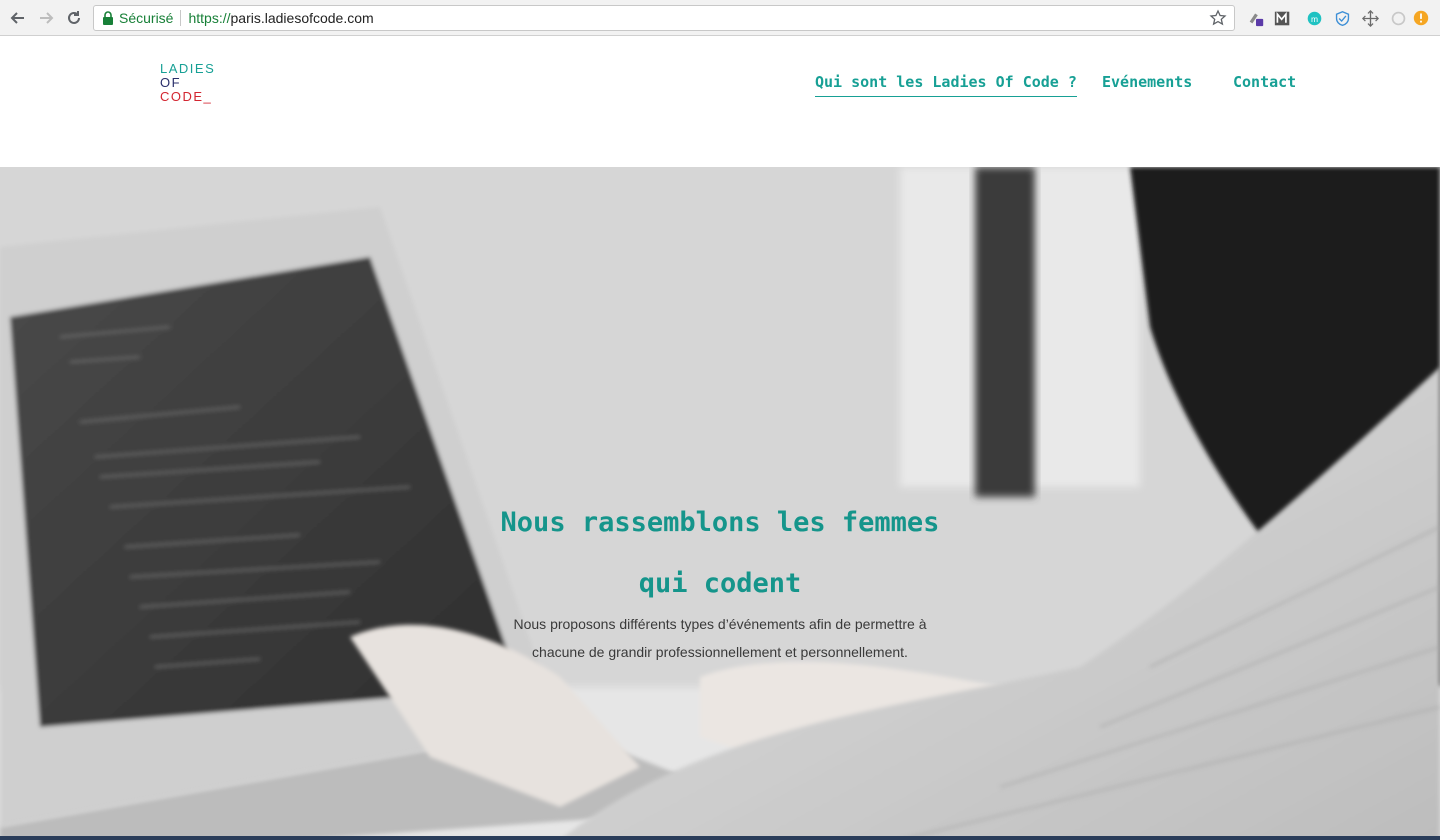 This screenshot has width=1440, height=840. Describe the element at coordinates (720, 838) in the screenshot. I see `bottom-edge-bar` at that location.